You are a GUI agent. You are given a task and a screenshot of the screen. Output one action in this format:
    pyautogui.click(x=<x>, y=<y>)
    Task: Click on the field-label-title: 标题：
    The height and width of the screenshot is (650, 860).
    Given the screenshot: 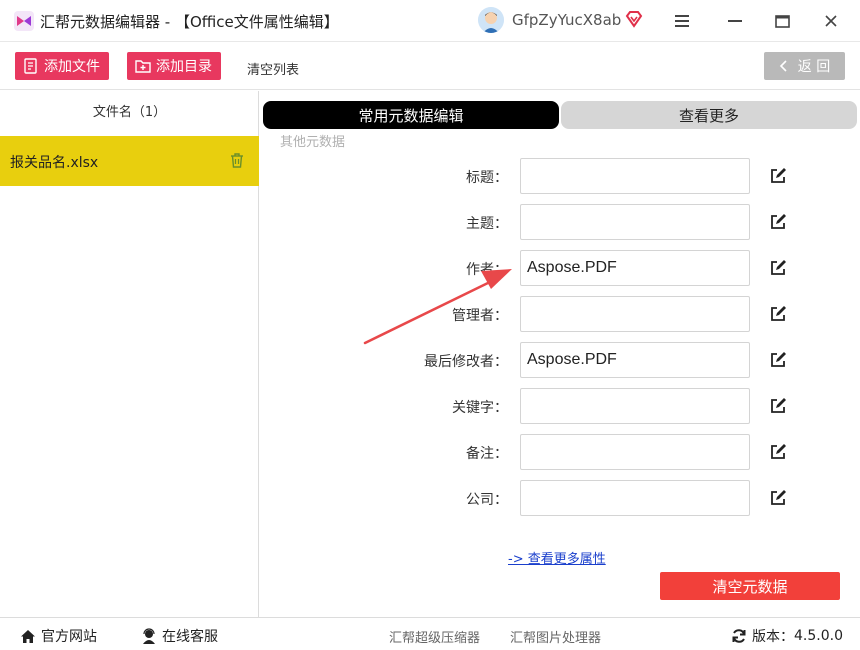 What is the action you would take?
    pyautogui.click(x=487, y=178)
    